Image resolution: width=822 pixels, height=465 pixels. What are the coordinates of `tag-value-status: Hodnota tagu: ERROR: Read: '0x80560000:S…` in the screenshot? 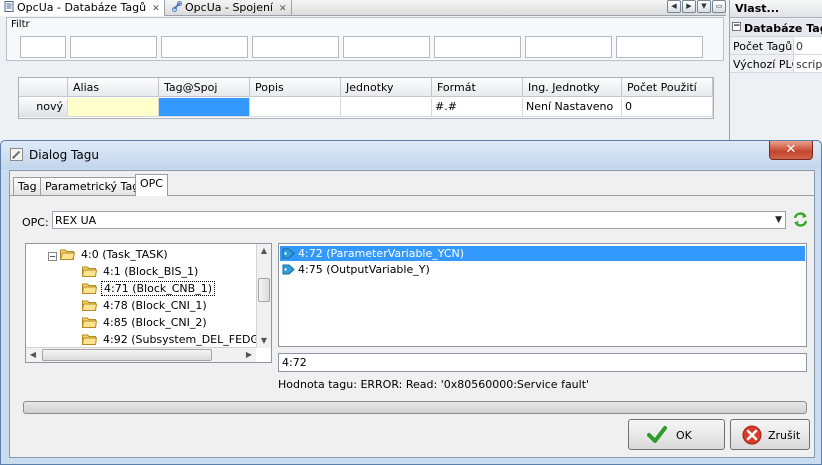 It's located at (434, 384).